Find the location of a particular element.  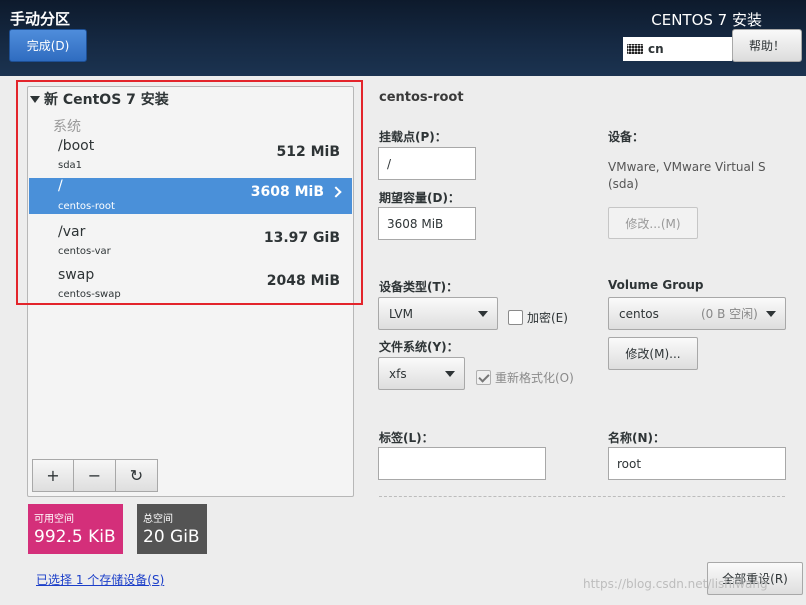

reformat-checkbox: 重新格式化(O) is located at coordinates (525, 377).